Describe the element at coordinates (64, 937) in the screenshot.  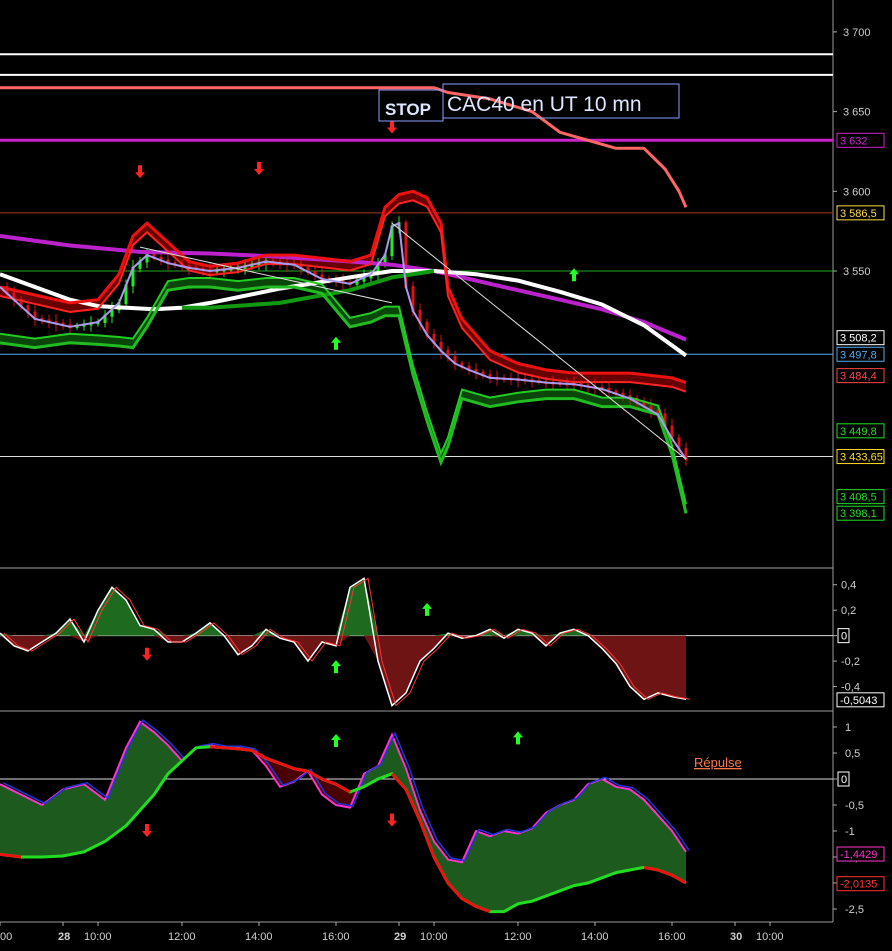
I see `time-tick-label-1: 28` at that location.